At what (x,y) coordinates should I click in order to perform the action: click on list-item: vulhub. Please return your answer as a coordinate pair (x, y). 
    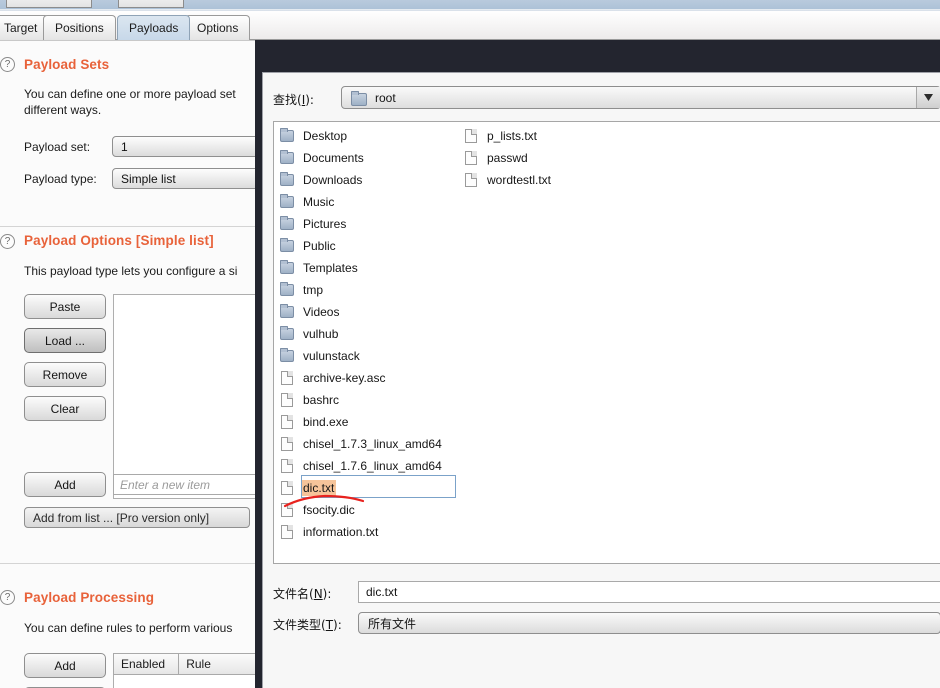
    Looking at the image, I should click on (370, 334).